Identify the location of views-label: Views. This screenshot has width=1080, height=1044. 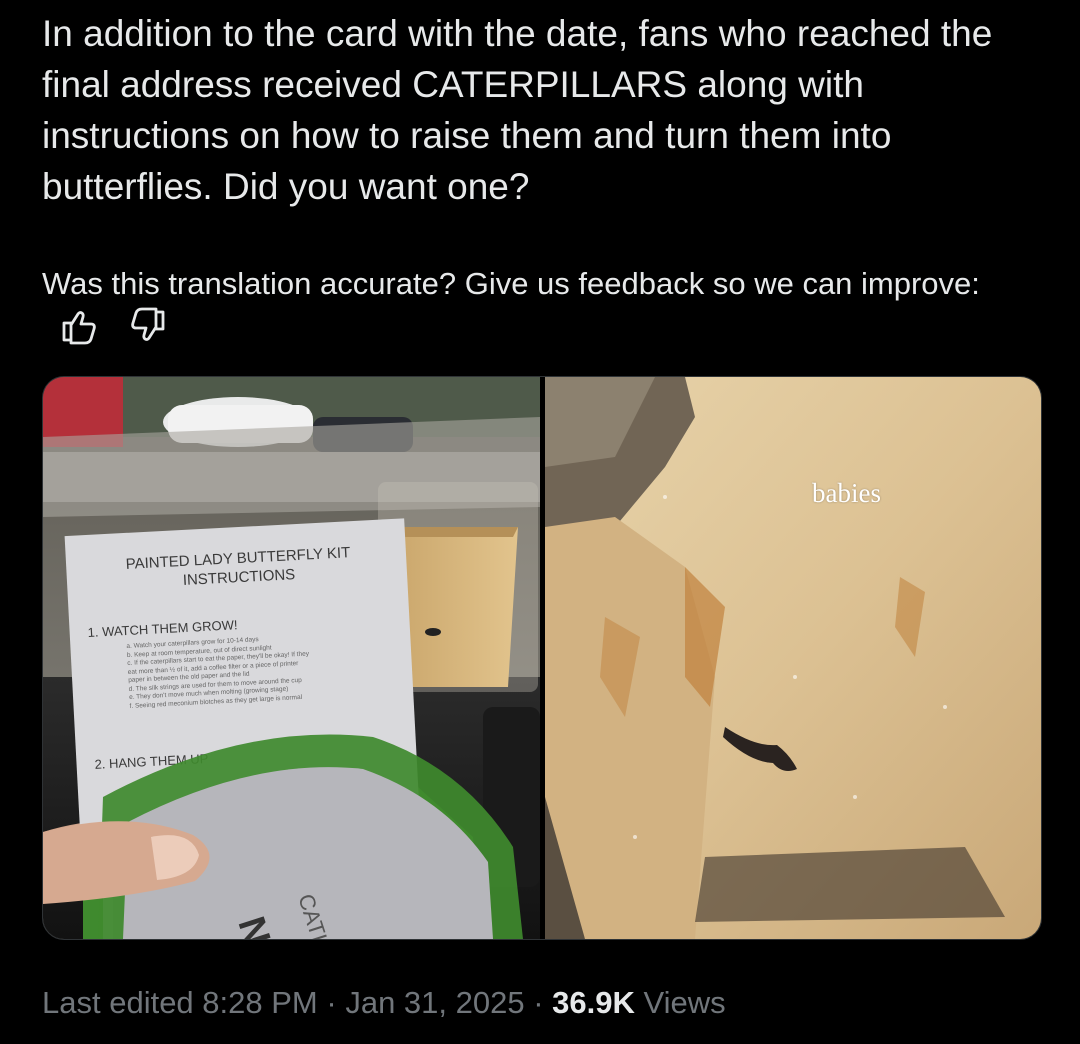
(684, 1002).